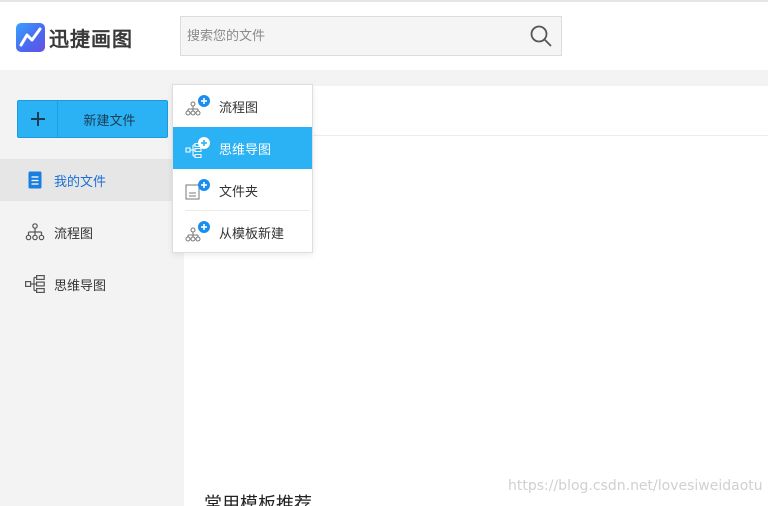  What do you see at coordinates (252, 234) in the screenshot?
I see `dropdown-item-label: 从模板新建` at bounding box center [252, 234].